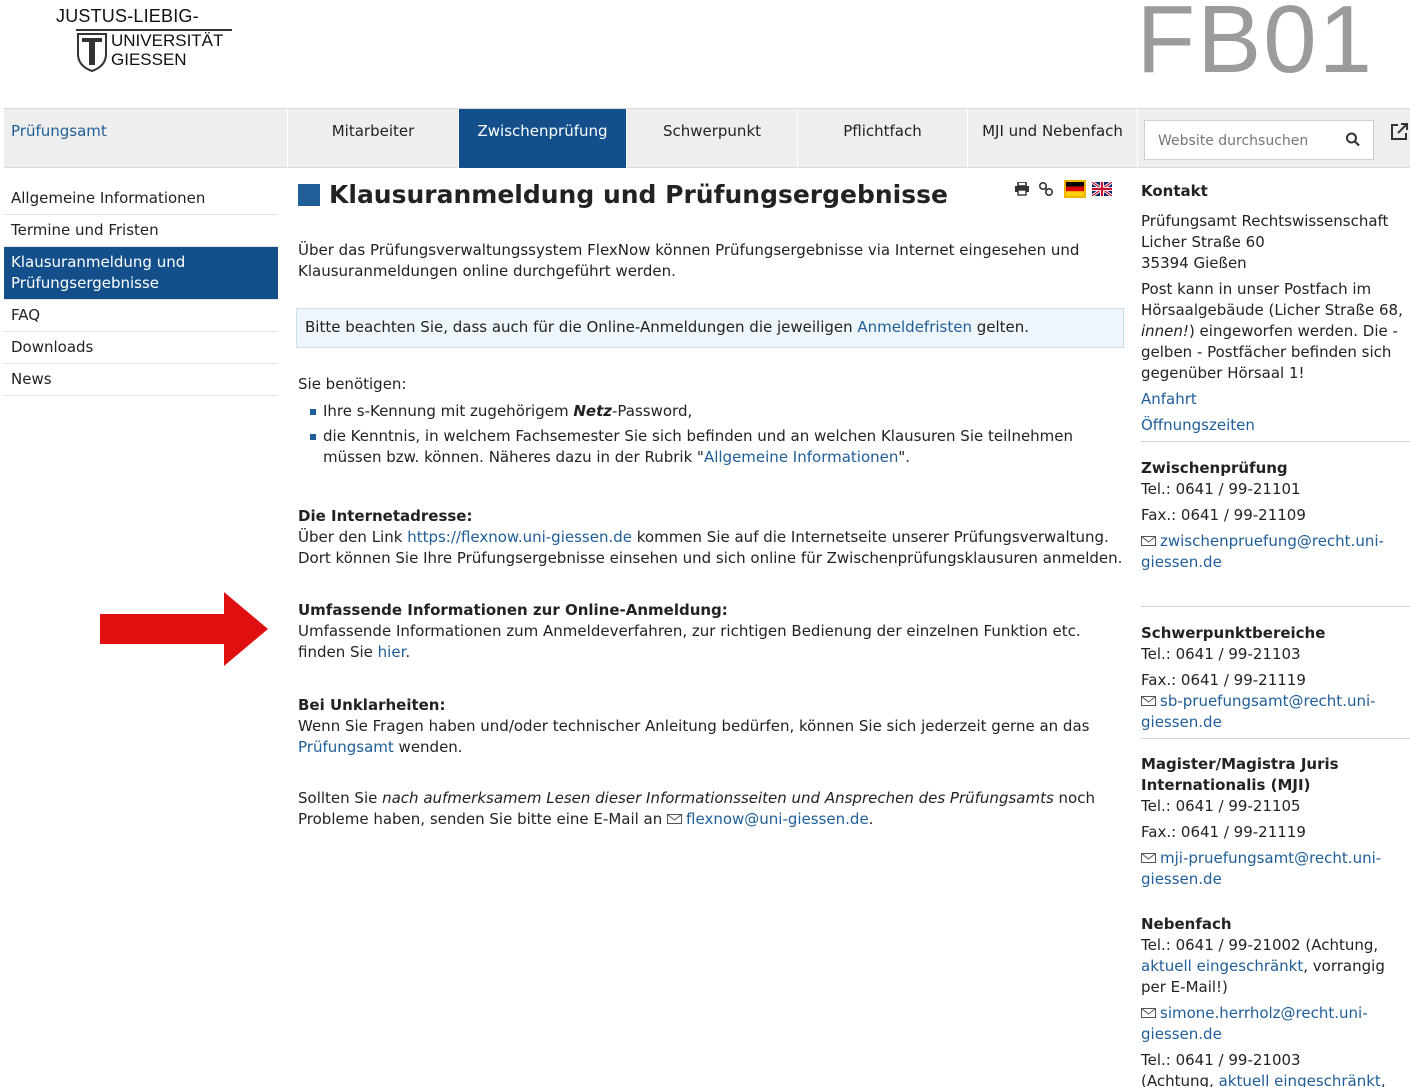 This screenshot has height=1087, width=1410. I want to click on online-text-after: ., so click(408, 652).